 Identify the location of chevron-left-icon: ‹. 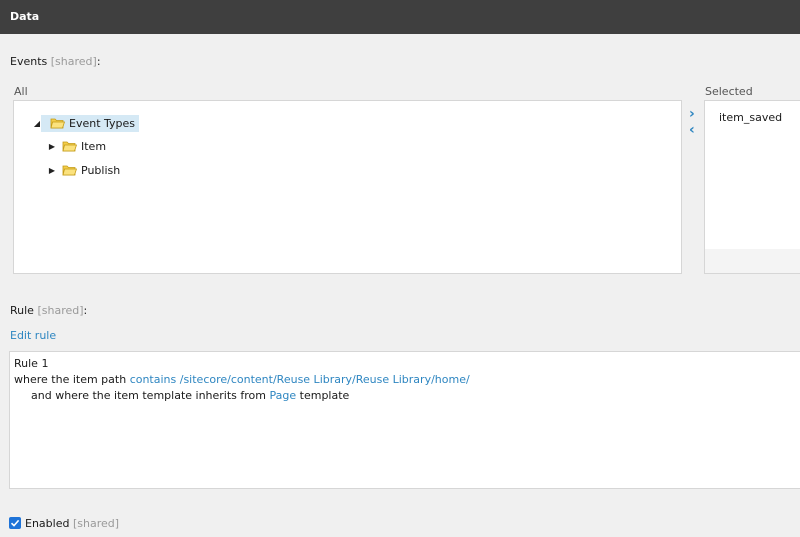
(692, 130).